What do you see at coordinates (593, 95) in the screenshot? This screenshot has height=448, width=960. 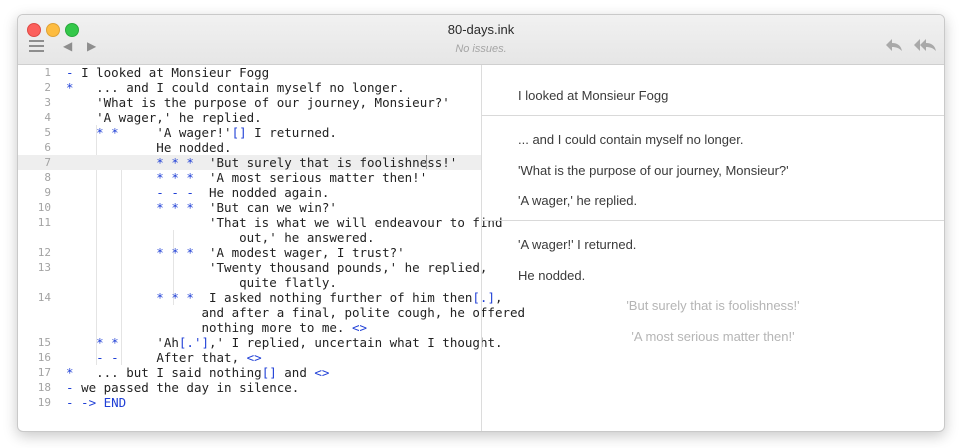 I see `story-paragraph: I looked at Monsieur Fogg` at bounding box center [593, 95].